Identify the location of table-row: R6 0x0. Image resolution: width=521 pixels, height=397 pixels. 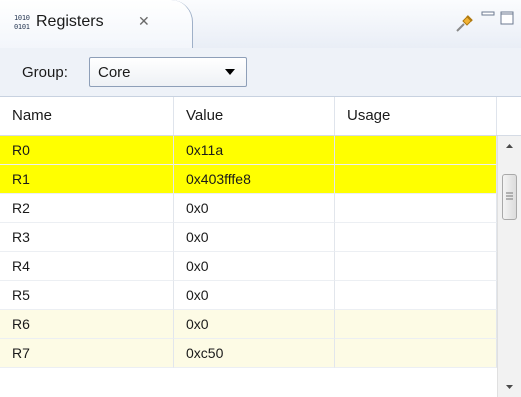
(248, 324).